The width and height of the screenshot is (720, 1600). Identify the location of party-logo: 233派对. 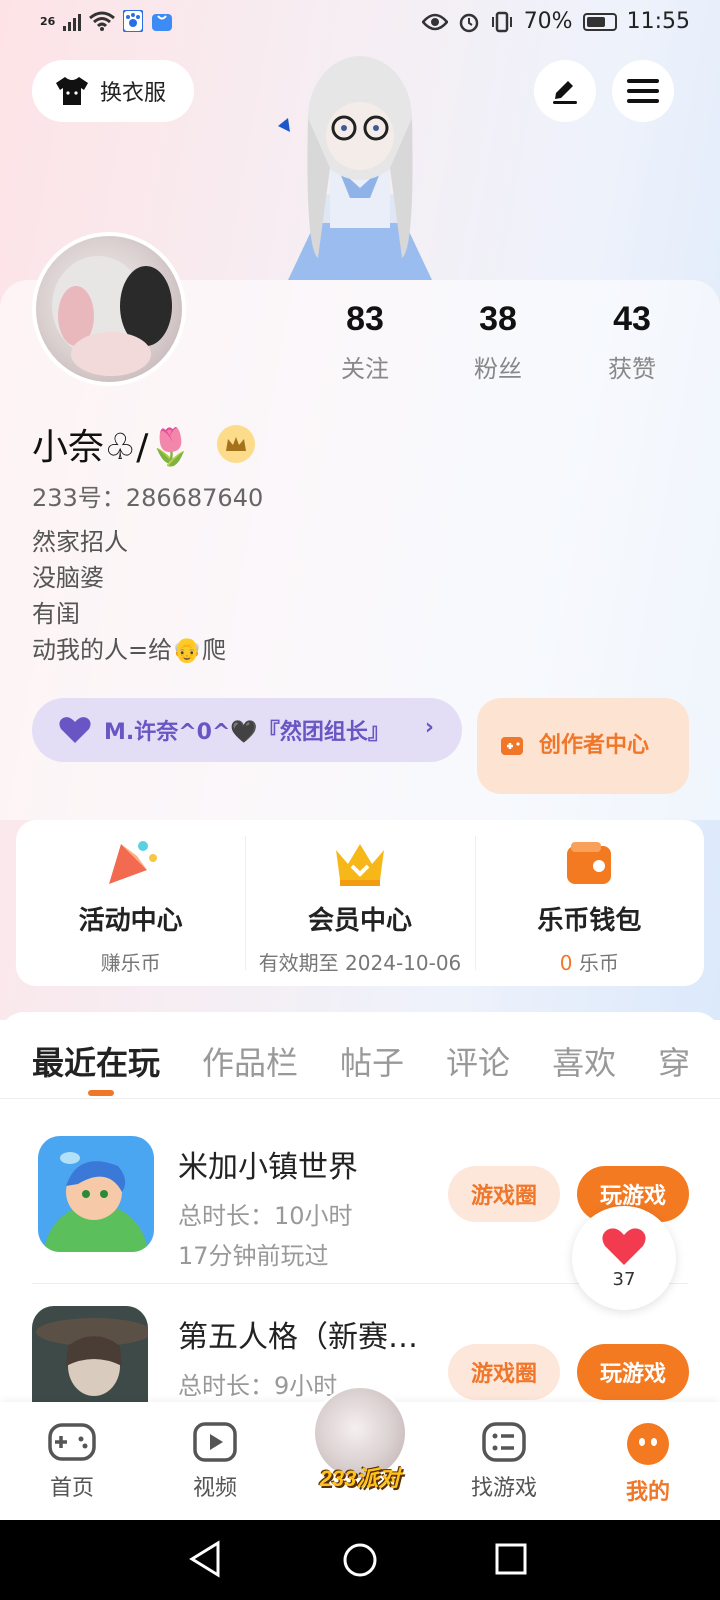
(360, 1478).